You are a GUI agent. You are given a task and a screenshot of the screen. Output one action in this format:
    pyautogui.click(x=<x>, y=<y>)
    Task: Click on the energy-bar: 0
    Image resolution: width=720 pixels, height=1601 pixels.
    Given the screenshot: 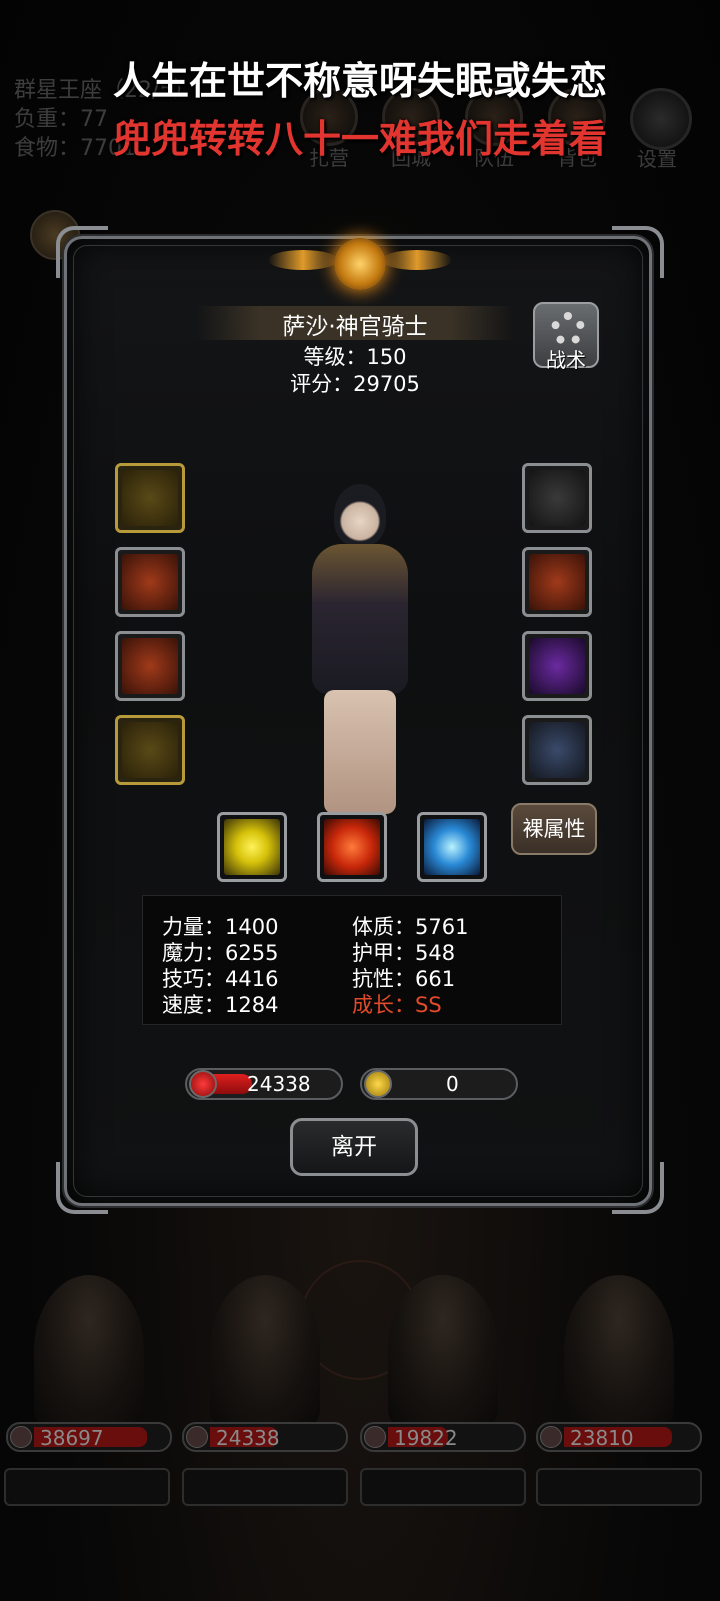 What is the action you would take?
    pyautogui.click(x=439, y=1084)
    